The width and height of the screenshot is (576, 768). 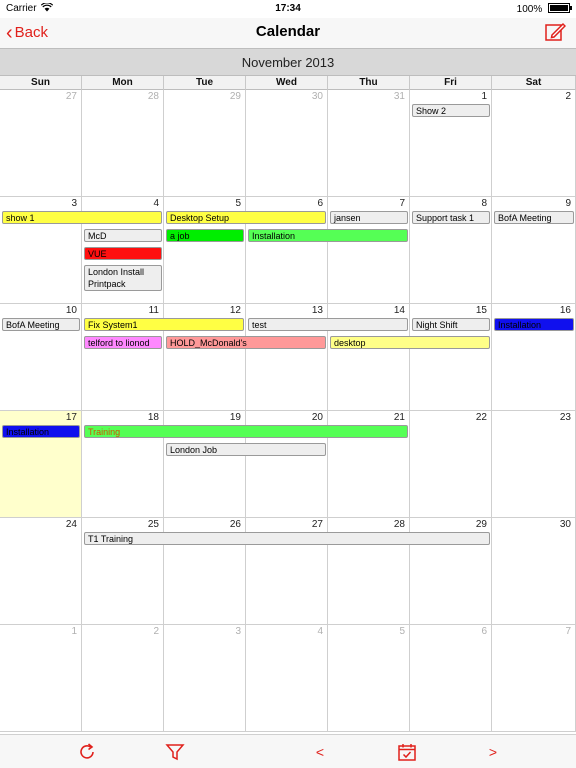 What do you see at coordinates (451, 83) in the screenshot?
I see `weekday-fri: Fri` at bounding box center [451, 83].